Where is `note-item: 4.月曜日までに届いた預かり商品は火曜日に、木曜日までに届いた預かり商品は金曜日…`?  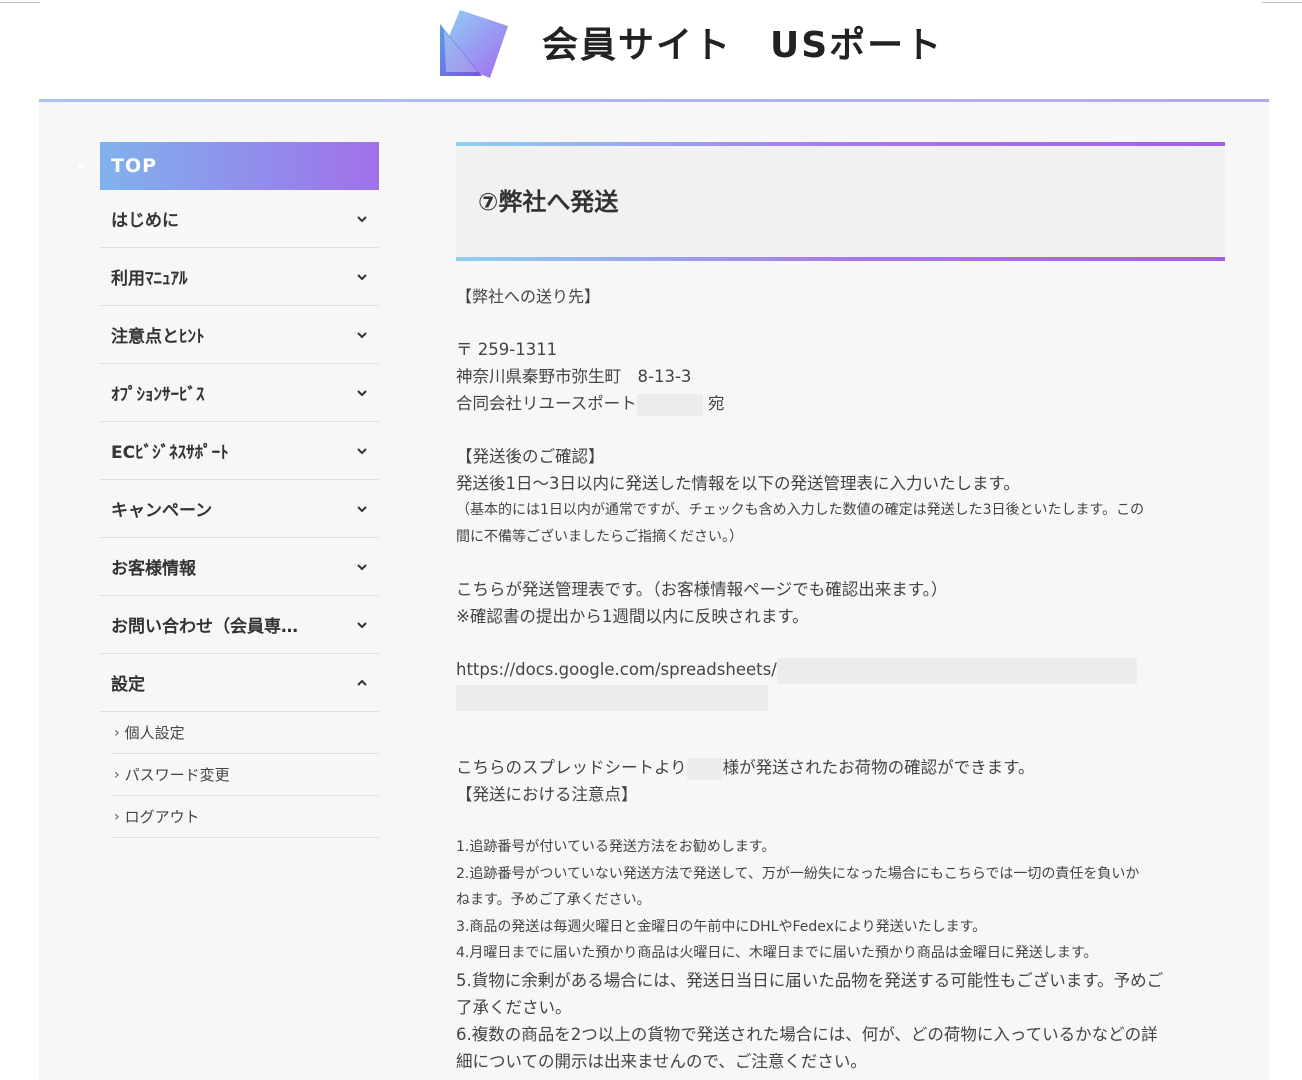
note-item: 4.月曜日までに届いた預かり商品は火曜日に、木曜日までに届いた預かり商品は金曜日… is located at coordinates (777, 953).